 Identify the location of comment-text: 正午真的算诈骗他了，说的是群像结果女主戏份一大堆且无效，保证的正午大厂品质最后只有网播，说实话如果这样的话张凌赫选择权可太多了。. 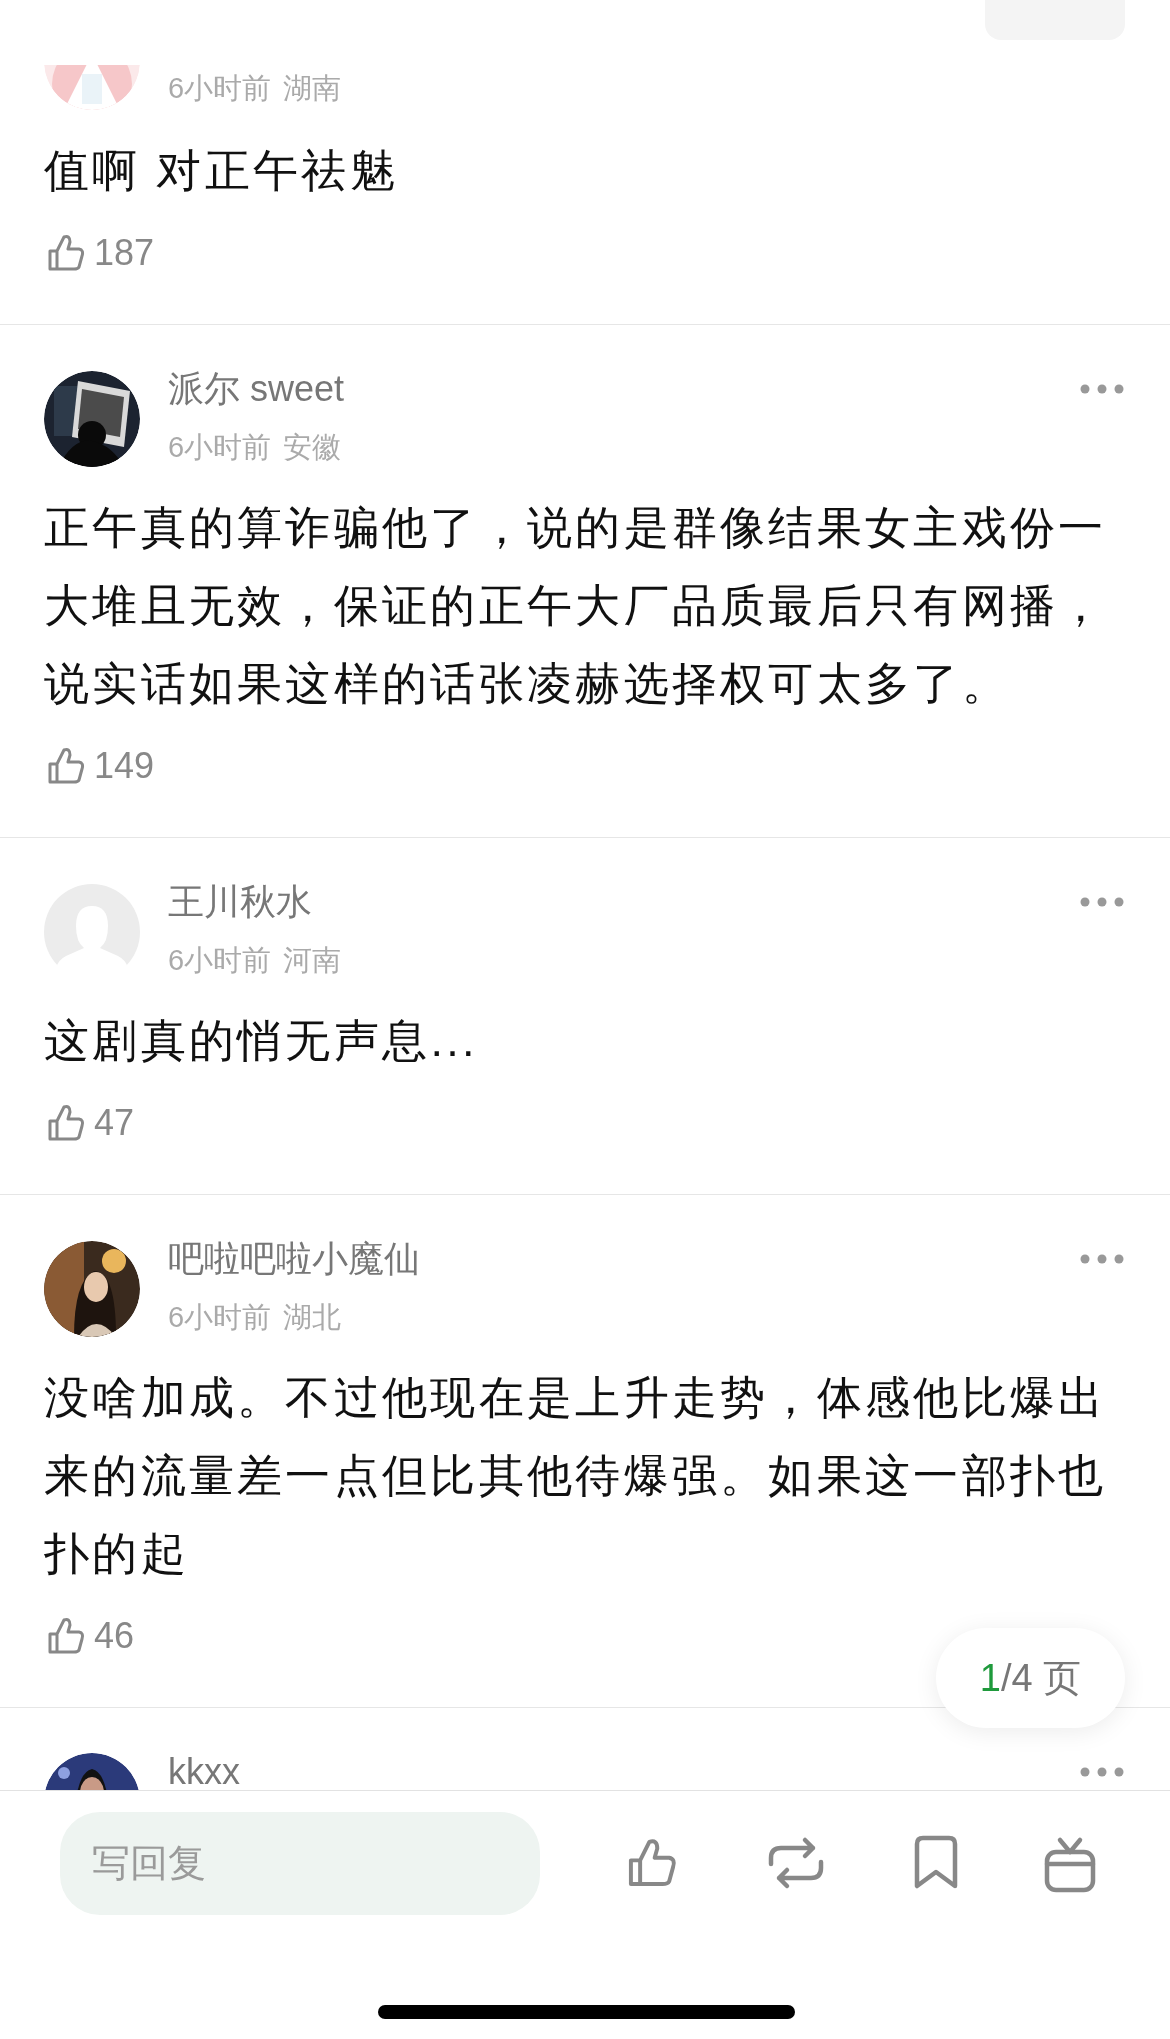
(576, 606).